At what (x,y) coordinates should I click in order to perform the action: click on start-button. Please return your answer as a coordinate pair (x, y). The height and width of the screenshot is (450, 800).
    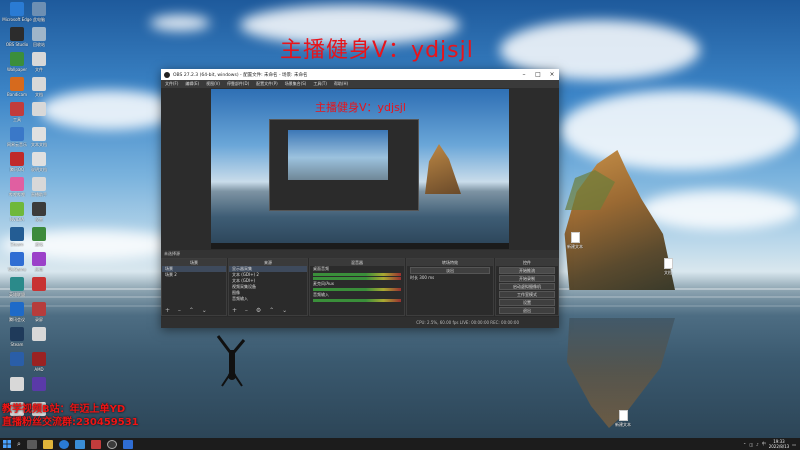
    Looking at the image, I should click on (7, 444).